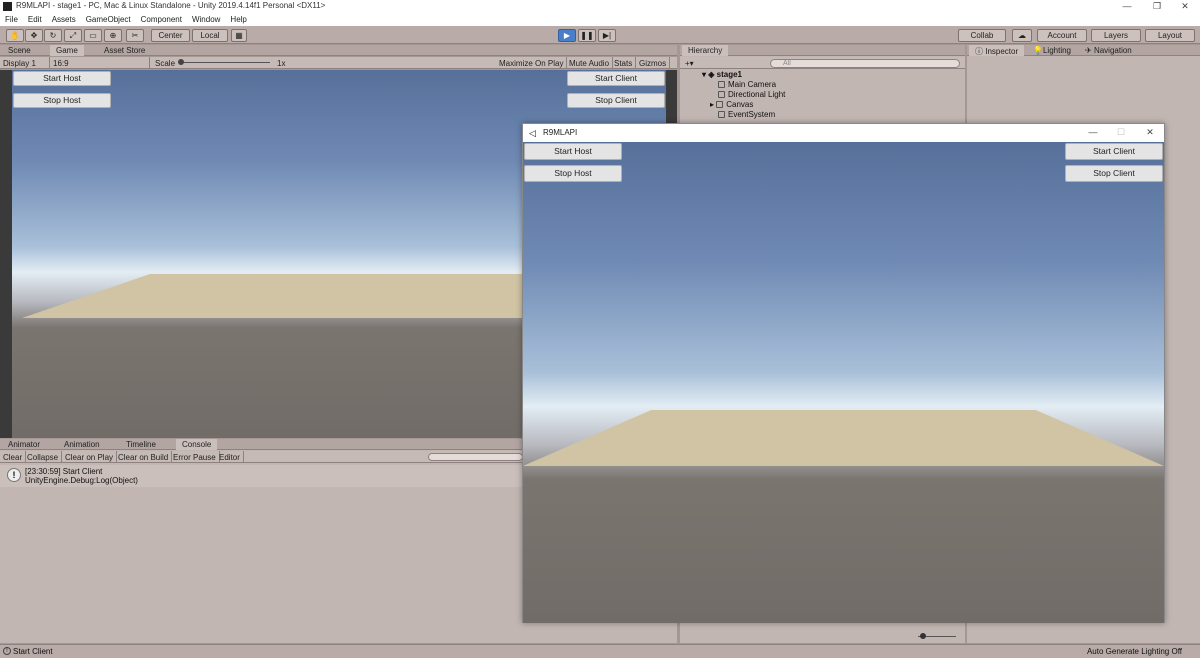  Describe the element at coordinates (1038, 50) in the screenshot. I see `bulb-icon: 💡` at that location.